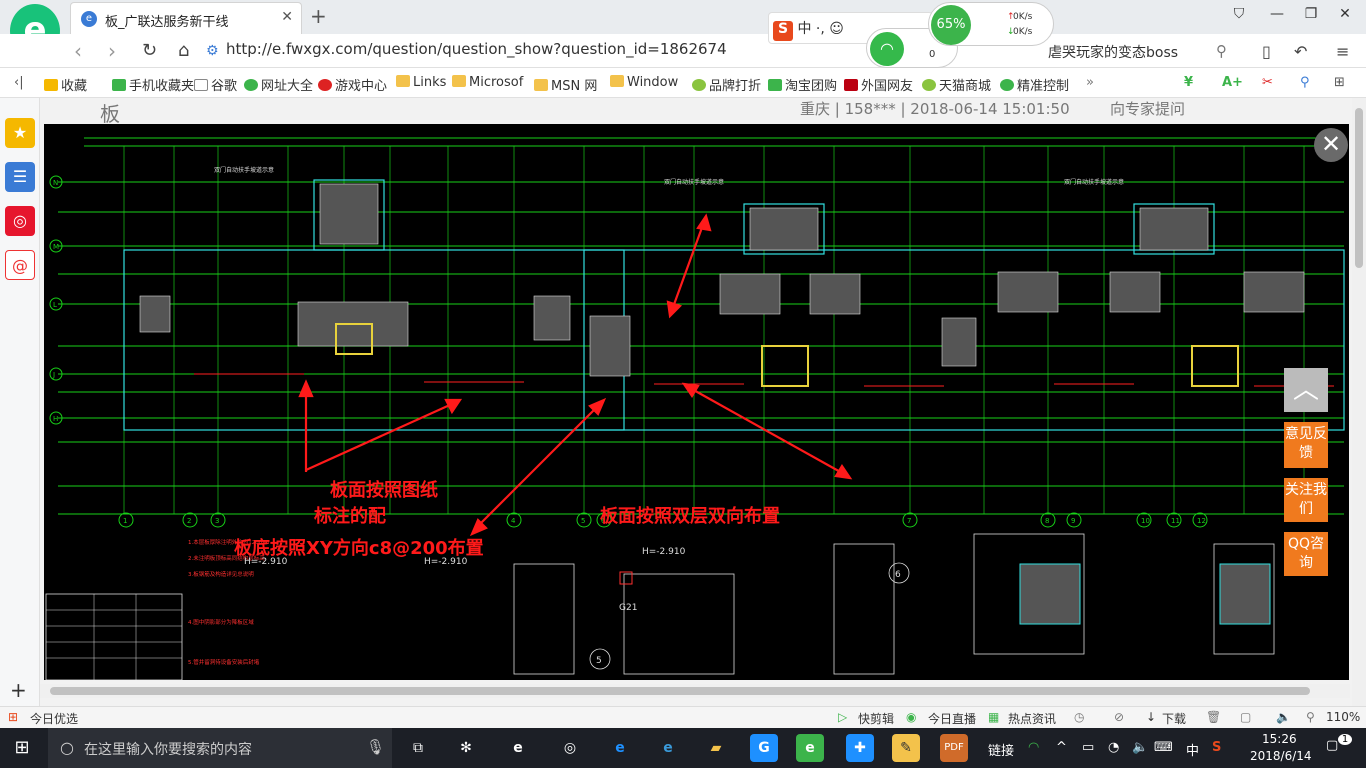  Describe the element at coordinates (620, 748) in the screenshot. I see `app-edge-icon: e` at that location.